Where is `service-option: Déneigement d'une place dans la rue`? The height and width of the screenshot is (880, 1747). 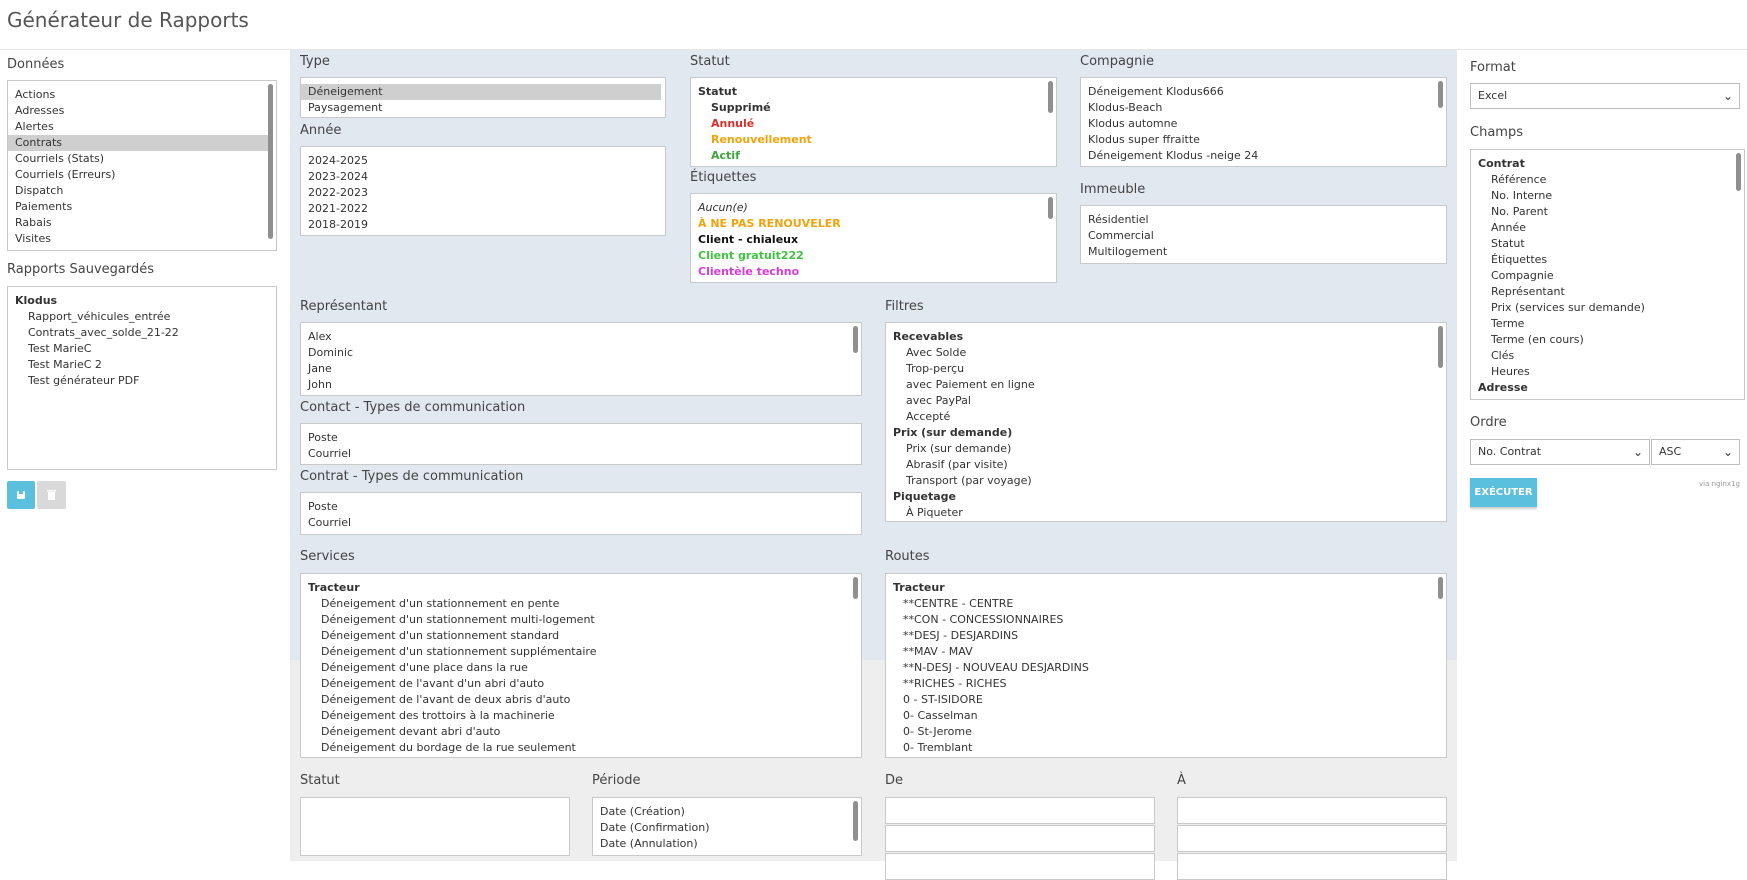
service-option: Déneigement d'une place dans la rue is located at coordinates (581, 668).